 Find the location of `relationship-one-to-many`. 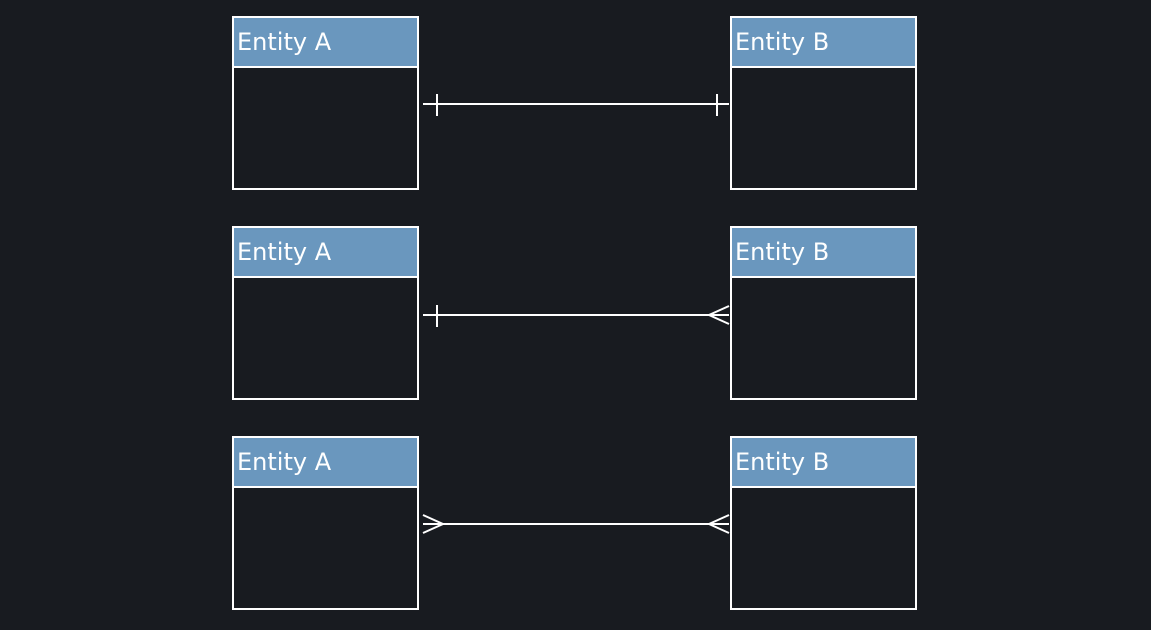

relationship-one-to-many is located at coordinates (576, 316).